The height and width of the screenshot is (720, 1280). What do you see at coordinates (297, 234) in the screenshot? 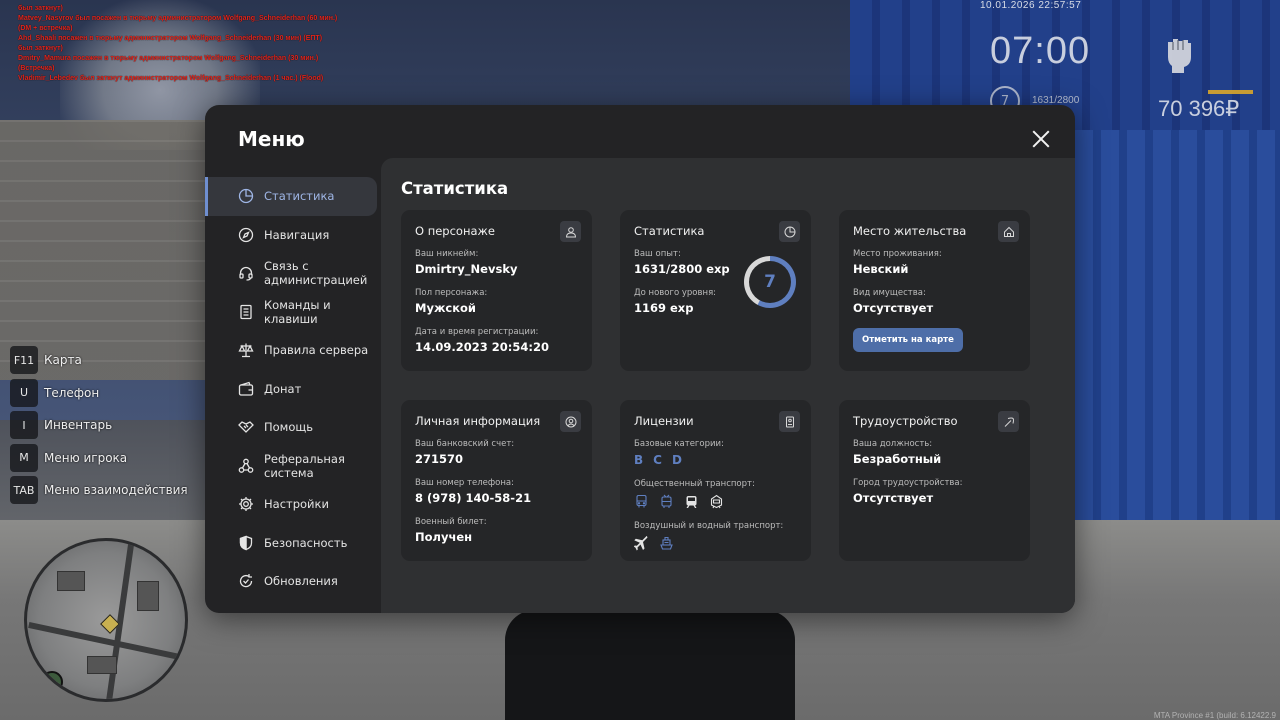
I see `sidebar-item-label: Навигация` at bounding box center [297, 234].